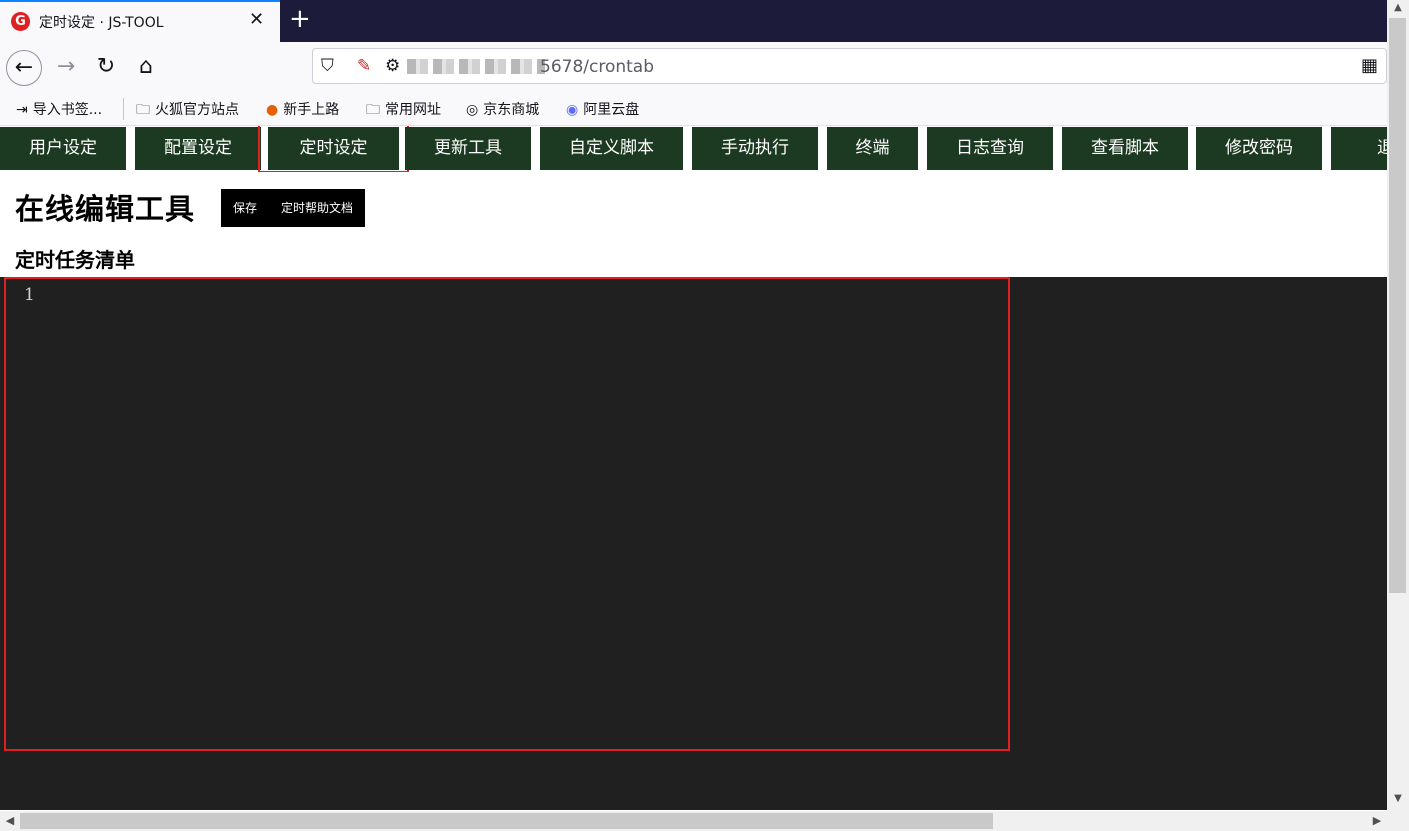 The height and width of the screenshot is (831, 1409). I want to click on browser-tab-active: G 定时设定 · JS-TOOL ✕, so click(140, 21).